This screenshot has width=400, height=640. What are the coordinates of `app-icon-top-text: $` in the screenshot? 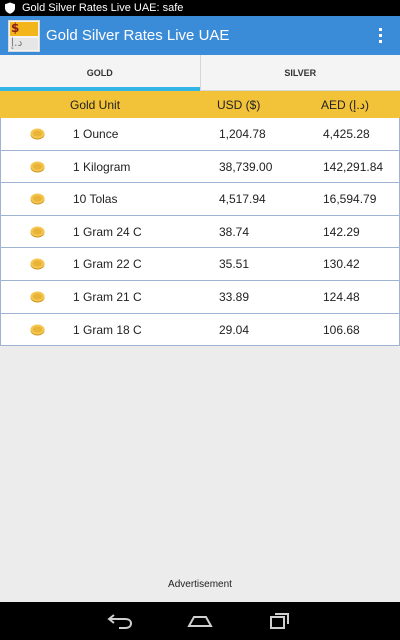 It's located at (15, 27).